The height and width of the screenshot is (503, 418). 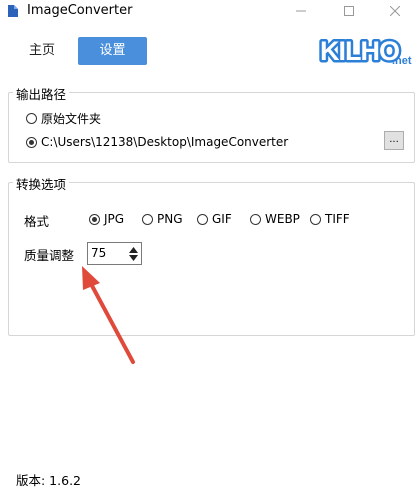 I want to click on radio-format-jpg: JPG, so click(x=106, y=219).